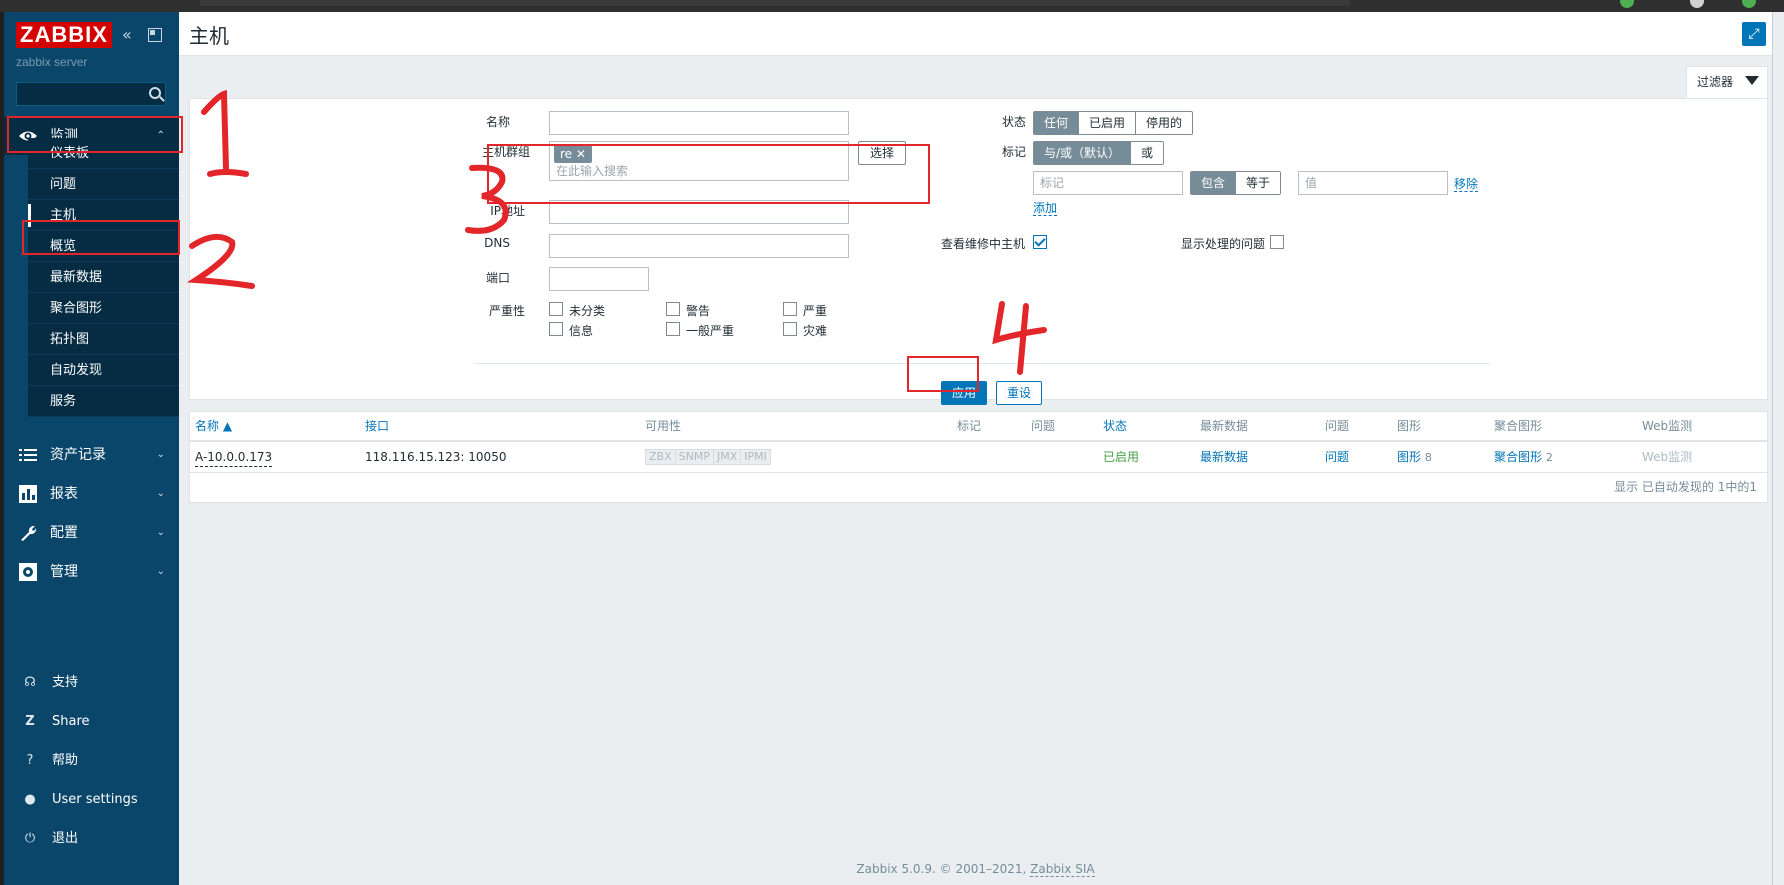  What do you see at coordinates (64, 572) in the screenshot?
I see `menu-label: 管理` at bounding box center [64, 572].